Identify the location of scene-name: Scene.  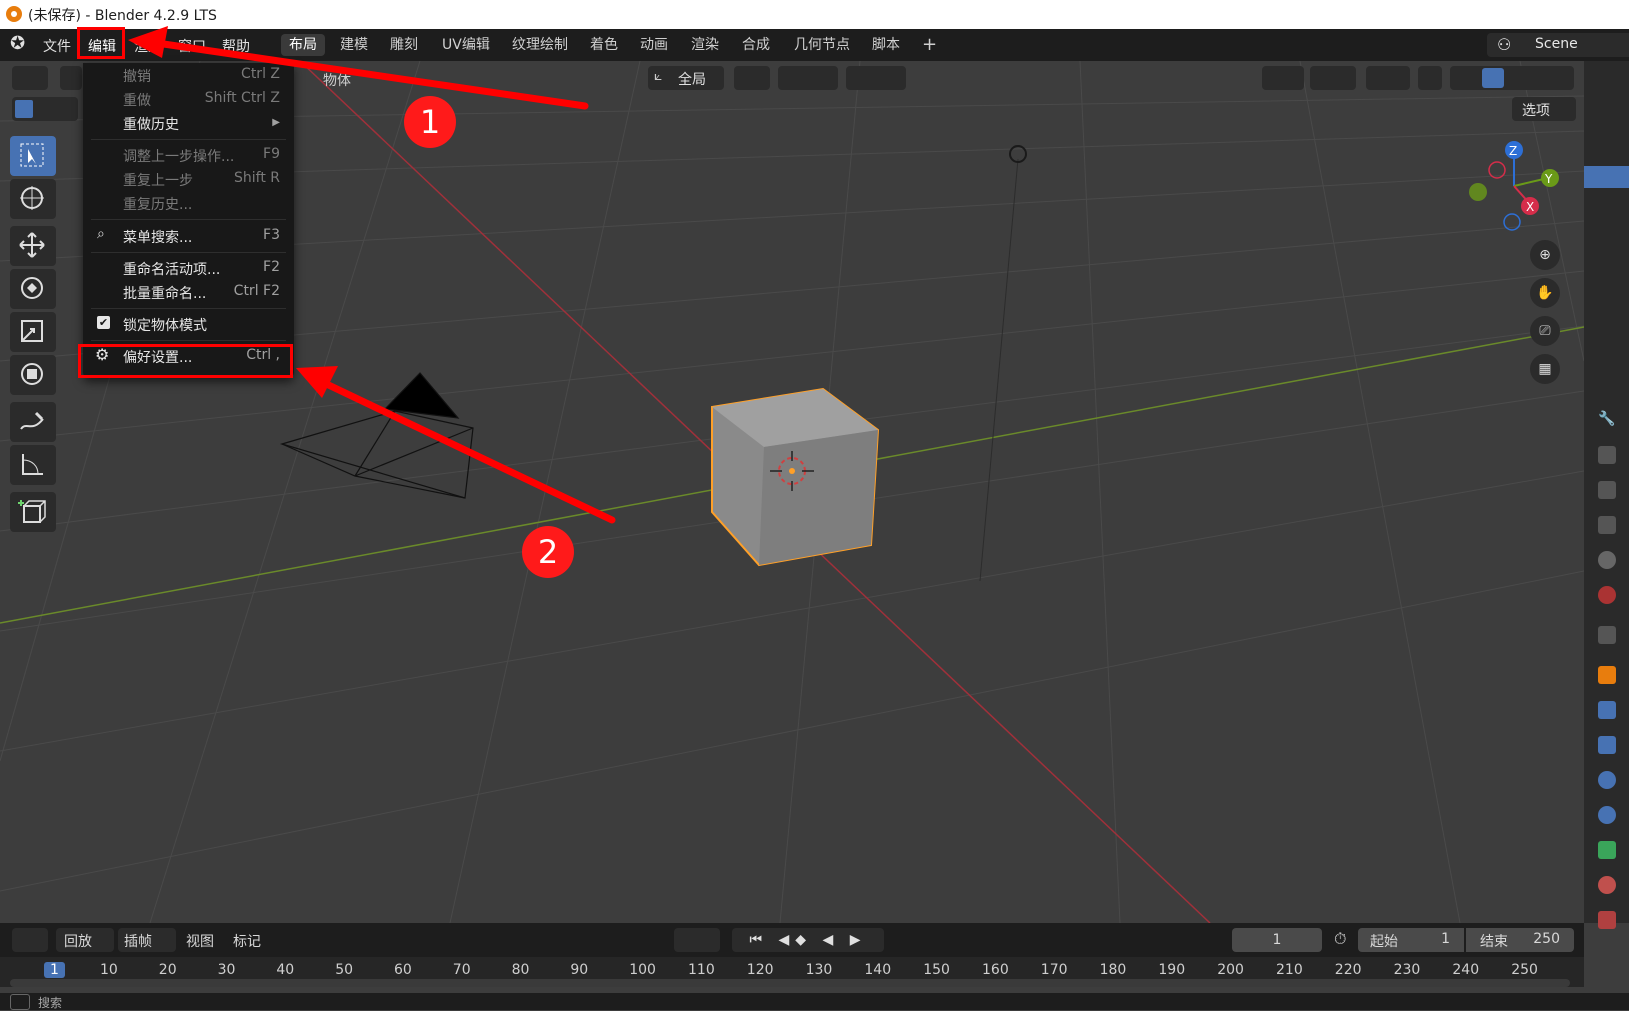
(1556, 44).